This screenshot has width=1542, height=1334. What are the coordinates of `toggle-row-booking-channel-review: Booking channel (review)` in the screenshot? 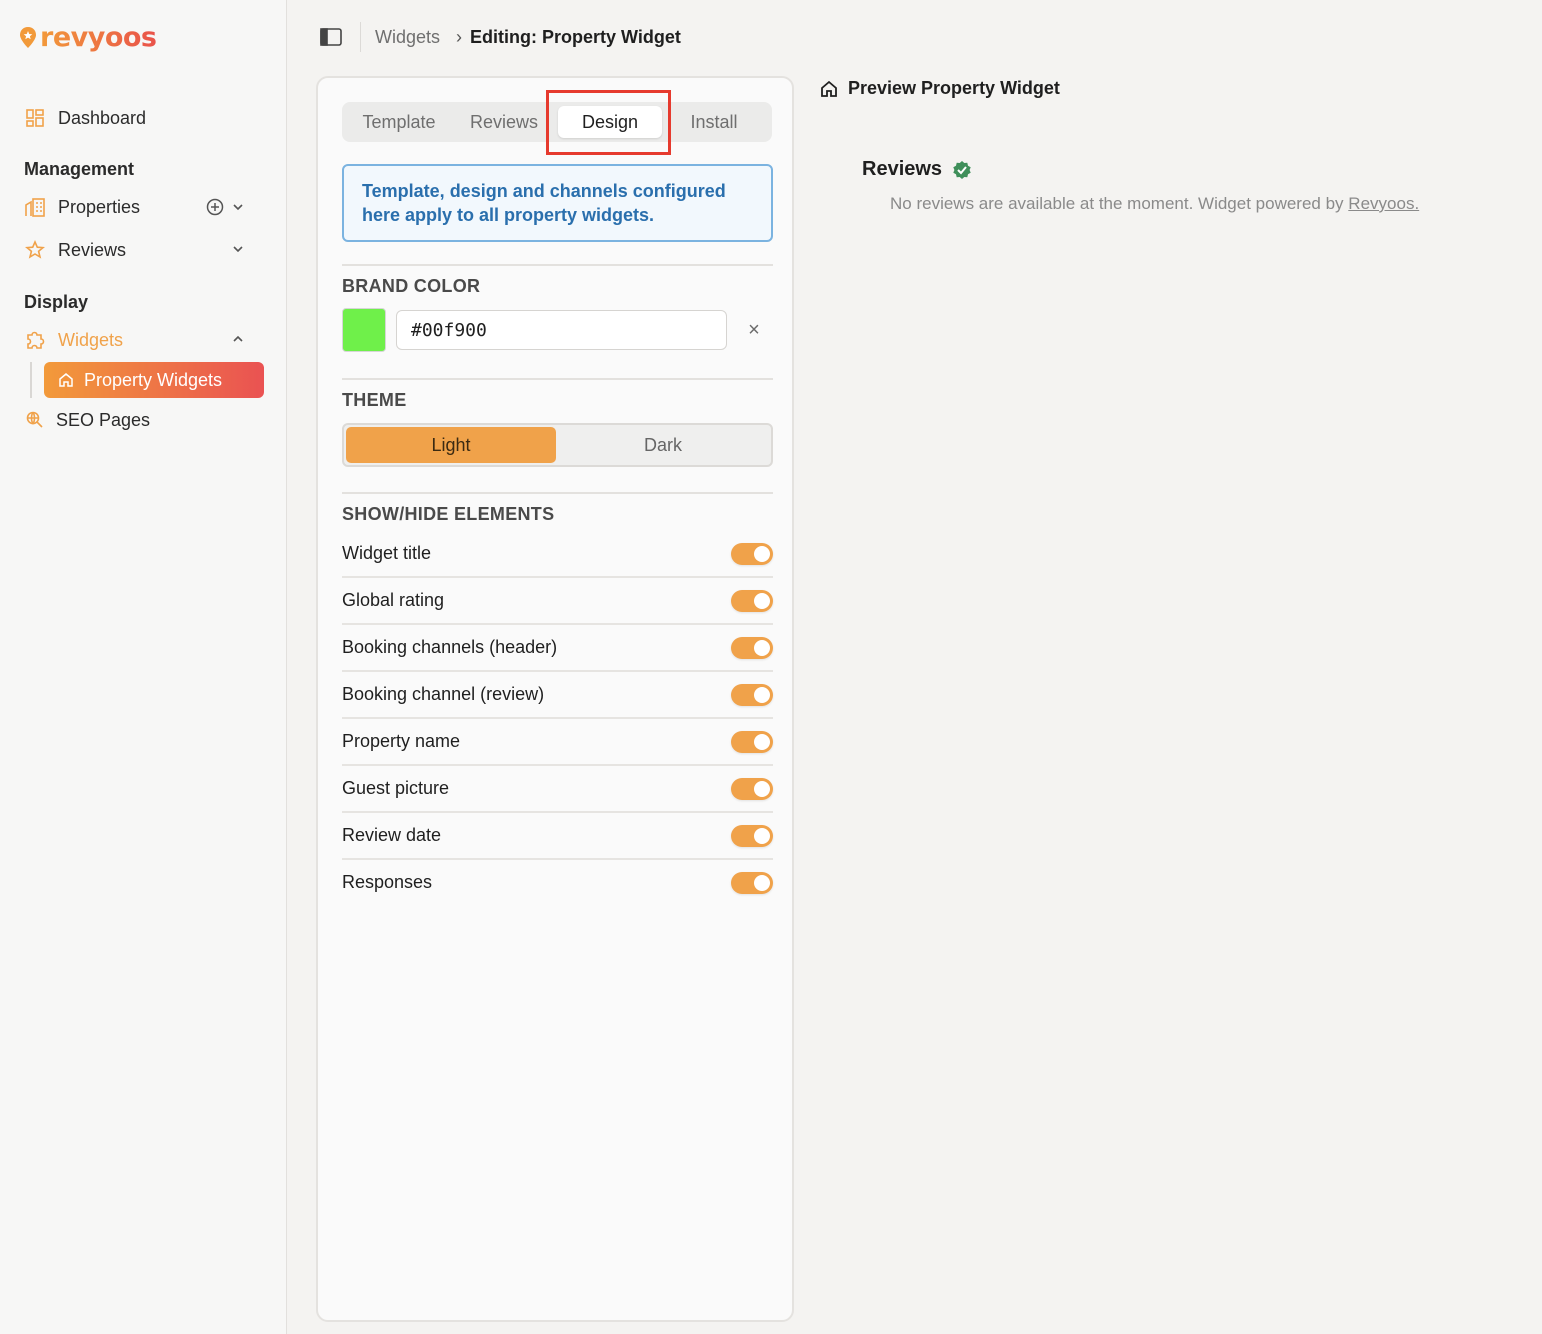 It's located at (557, 694).